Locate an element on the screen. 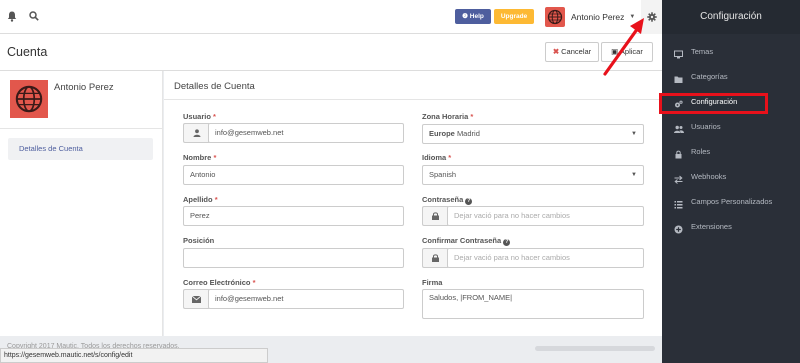 This screenshot has width=800, height=363. usuario-label-text: Usuario is located at coordinates (197, 116).